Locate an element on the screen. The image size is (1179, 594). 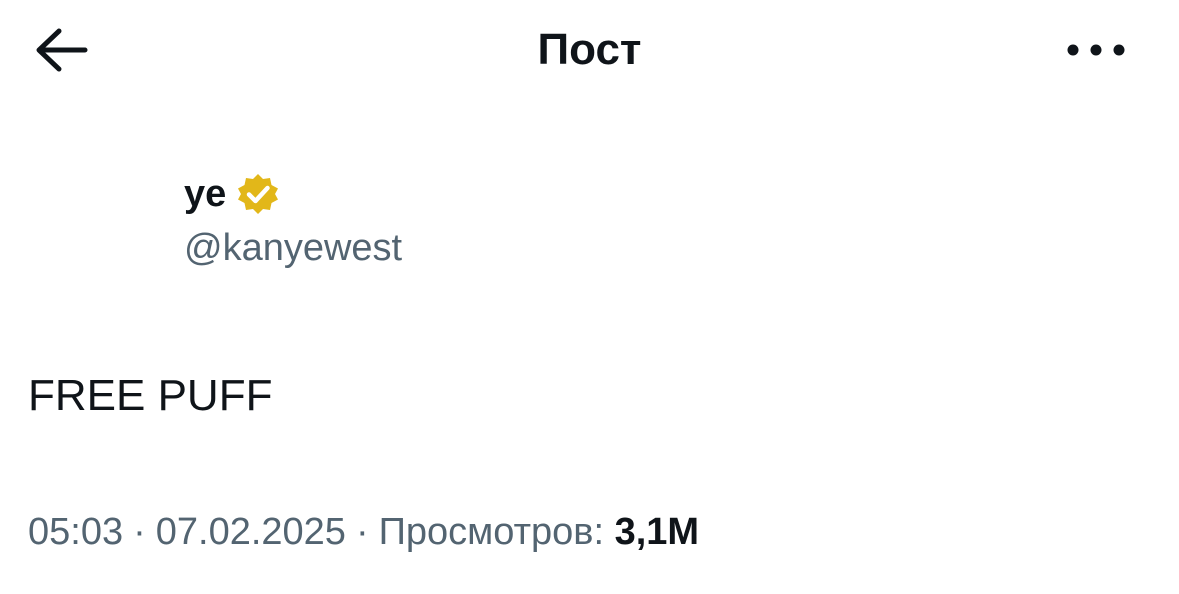
views-label: Просмотров: is located at coordinates (491, 532).